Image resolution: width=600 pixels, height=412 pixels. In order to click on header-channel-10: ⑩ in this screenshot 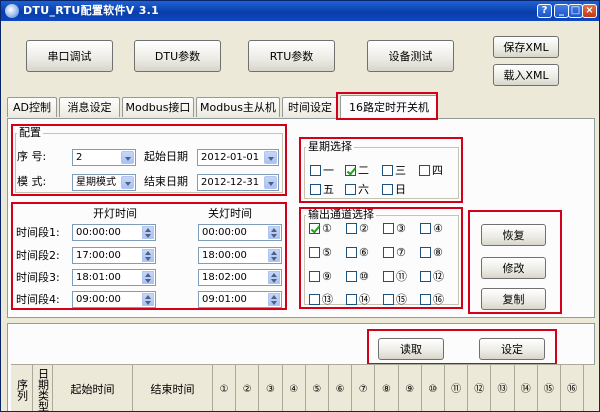, I will do `click(433, 388)`.